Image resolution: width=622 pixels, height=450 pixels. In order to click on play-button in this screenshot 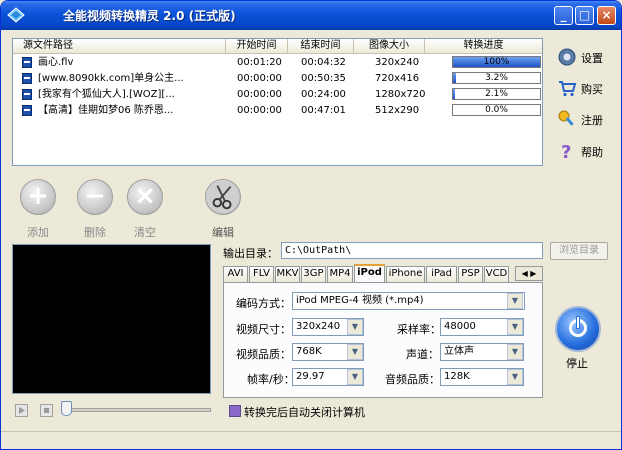, I will do `click(21, 410)`.